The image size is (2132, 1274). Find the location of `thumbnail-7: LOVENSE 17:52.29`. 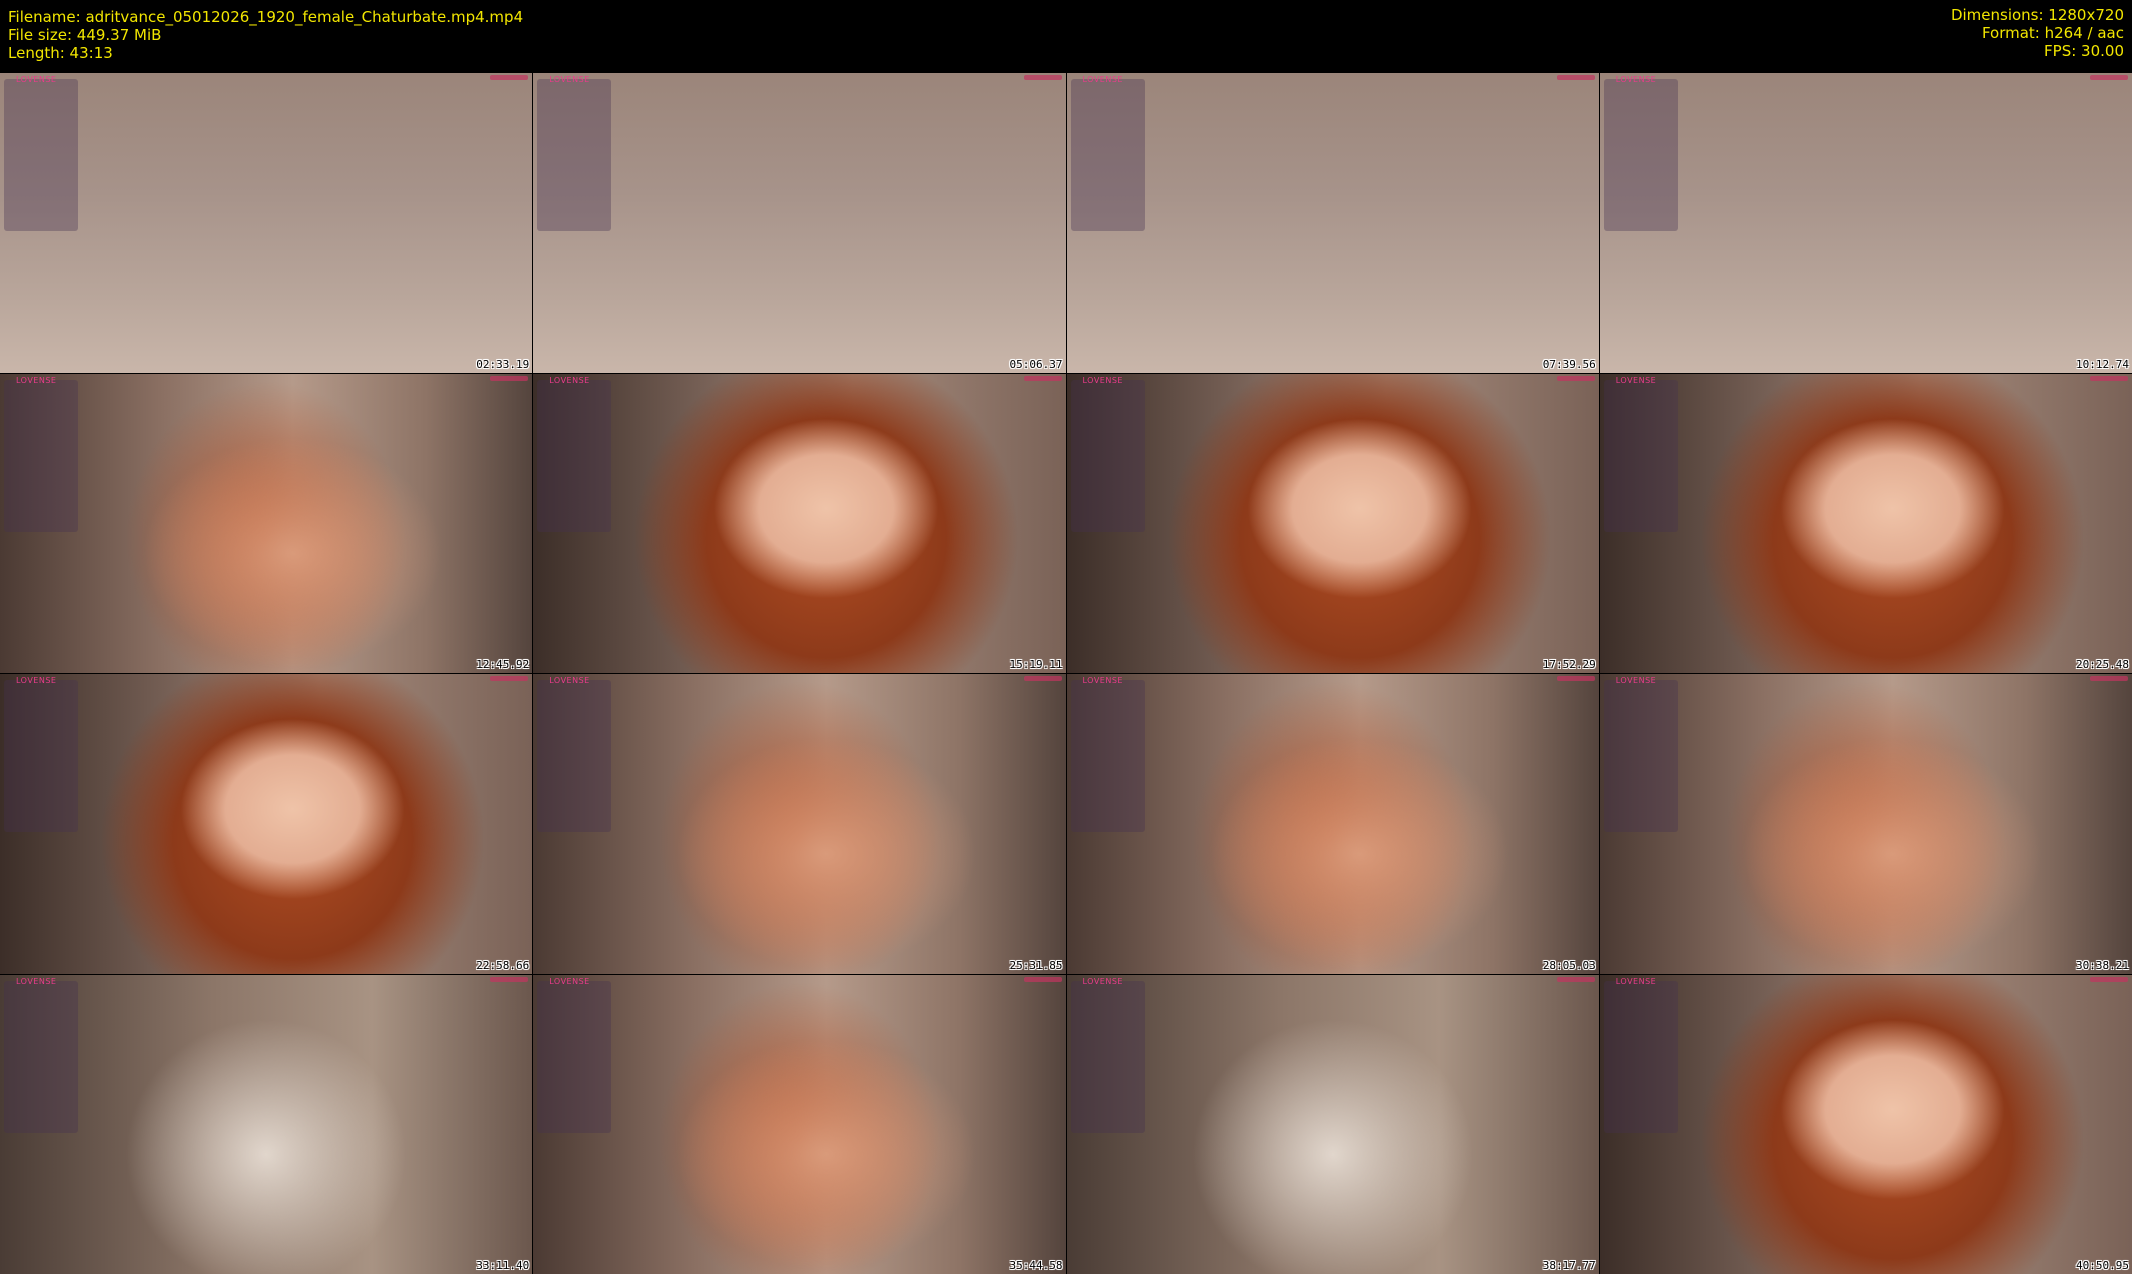

thumbnail-7: LOVENSE 17:52.29 is located at coordinates (1332, 523).